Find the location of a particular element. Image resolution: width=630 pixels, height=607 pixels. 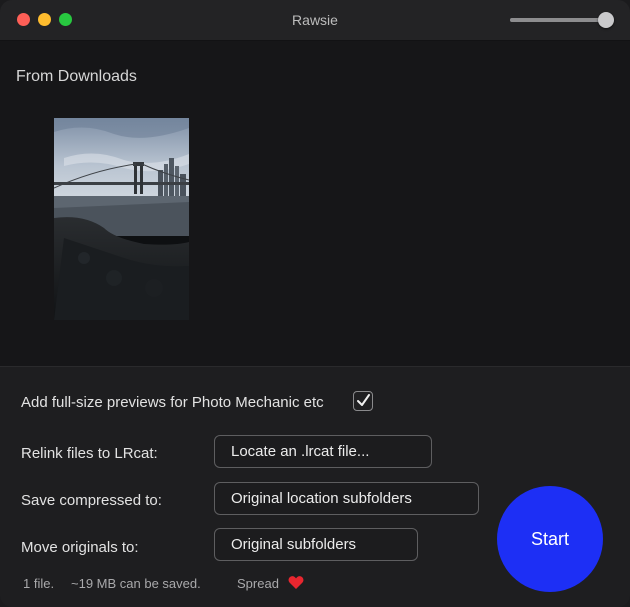

thumbnail-size-slider is located at coordinates (562, 20).